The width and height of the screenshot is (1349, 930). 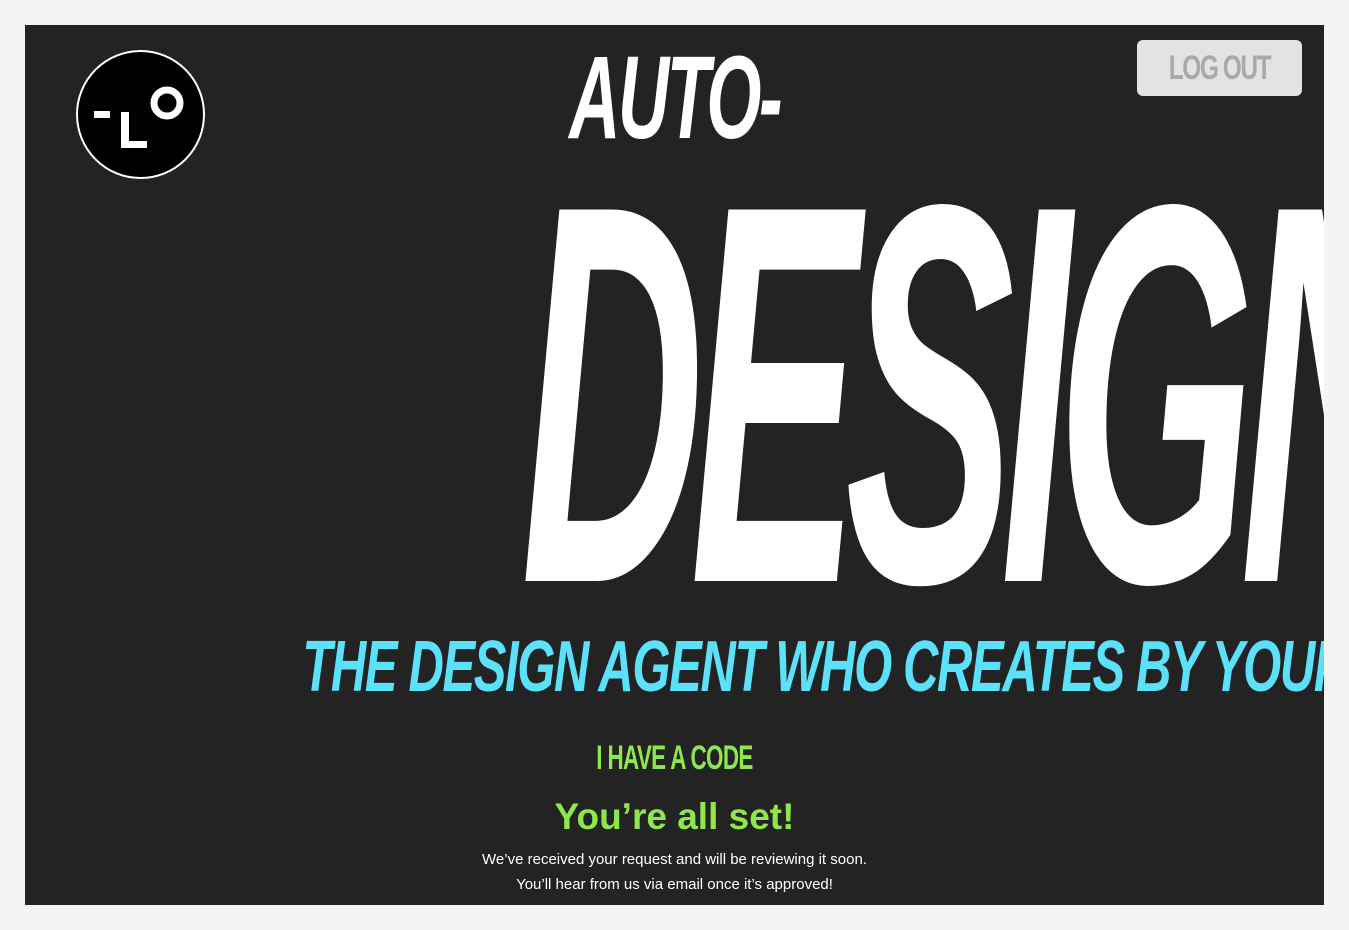 I want to click on have-code-link-text: I HAVE A CODE, so click(x=674, y=758).